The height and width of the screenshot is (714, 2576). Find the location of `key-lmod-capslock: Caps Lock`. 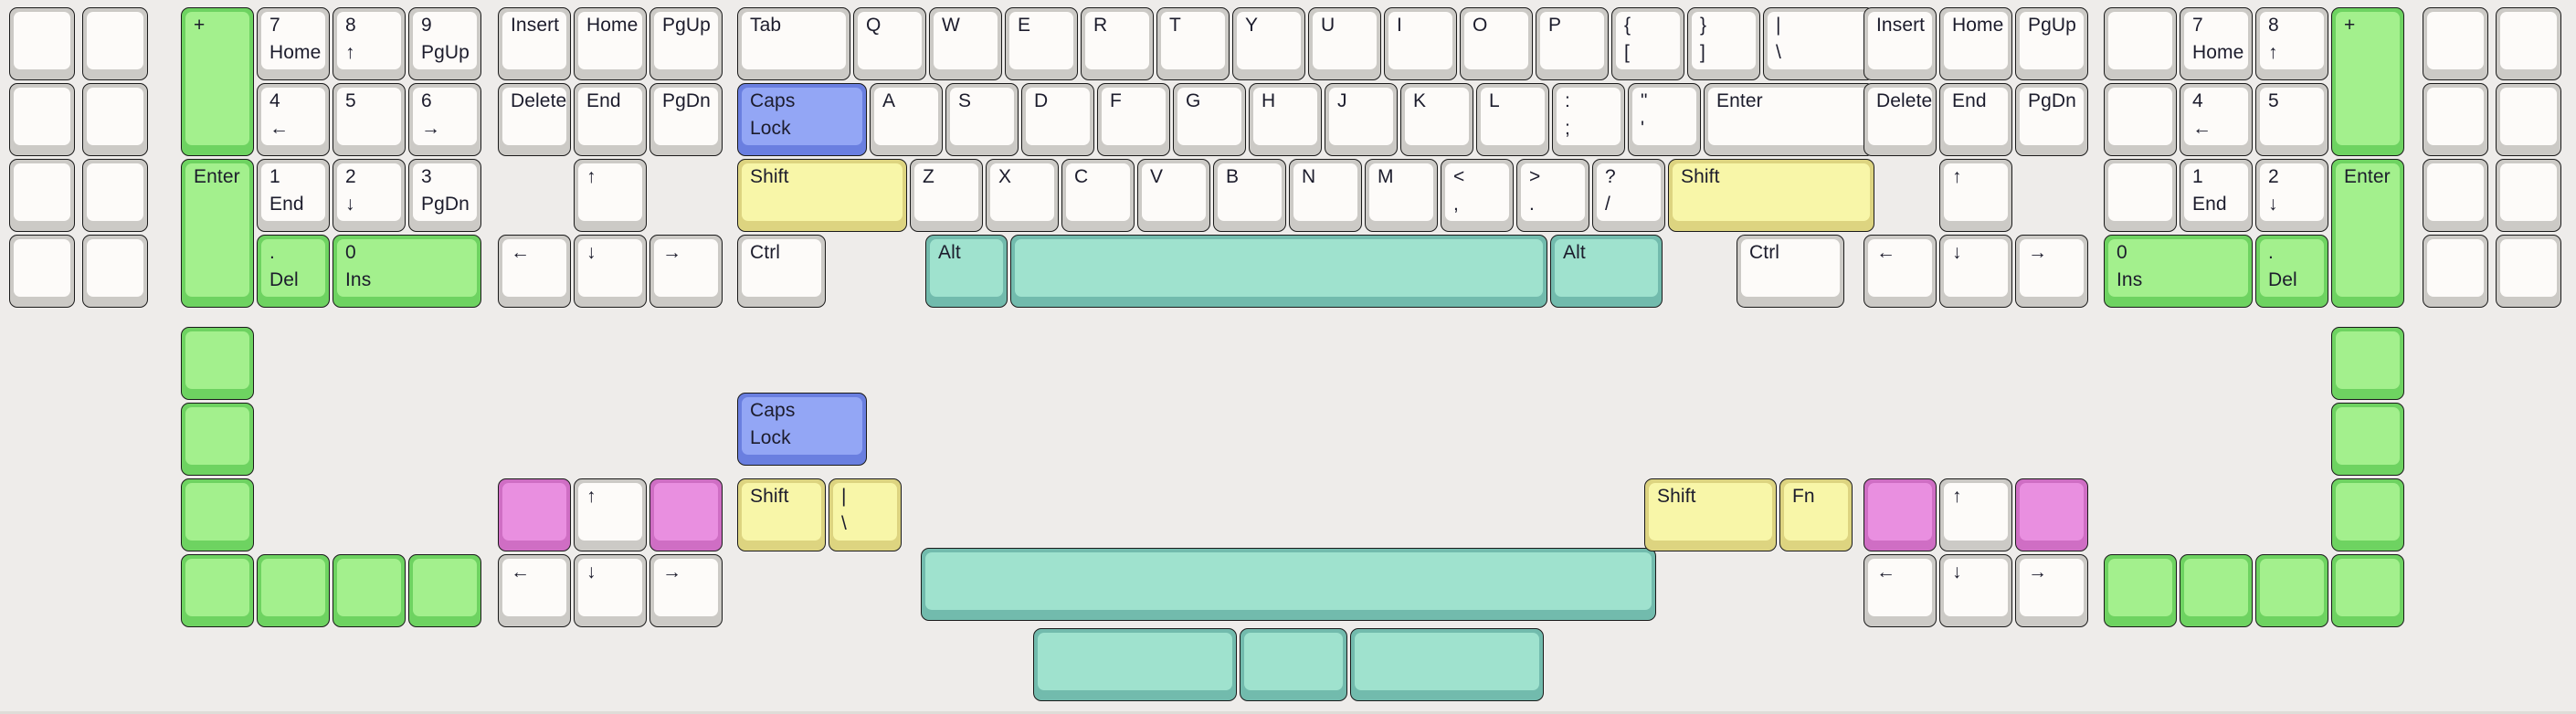

key-lmod-capslock: Caps Lock is located at coordinates (802, 429).